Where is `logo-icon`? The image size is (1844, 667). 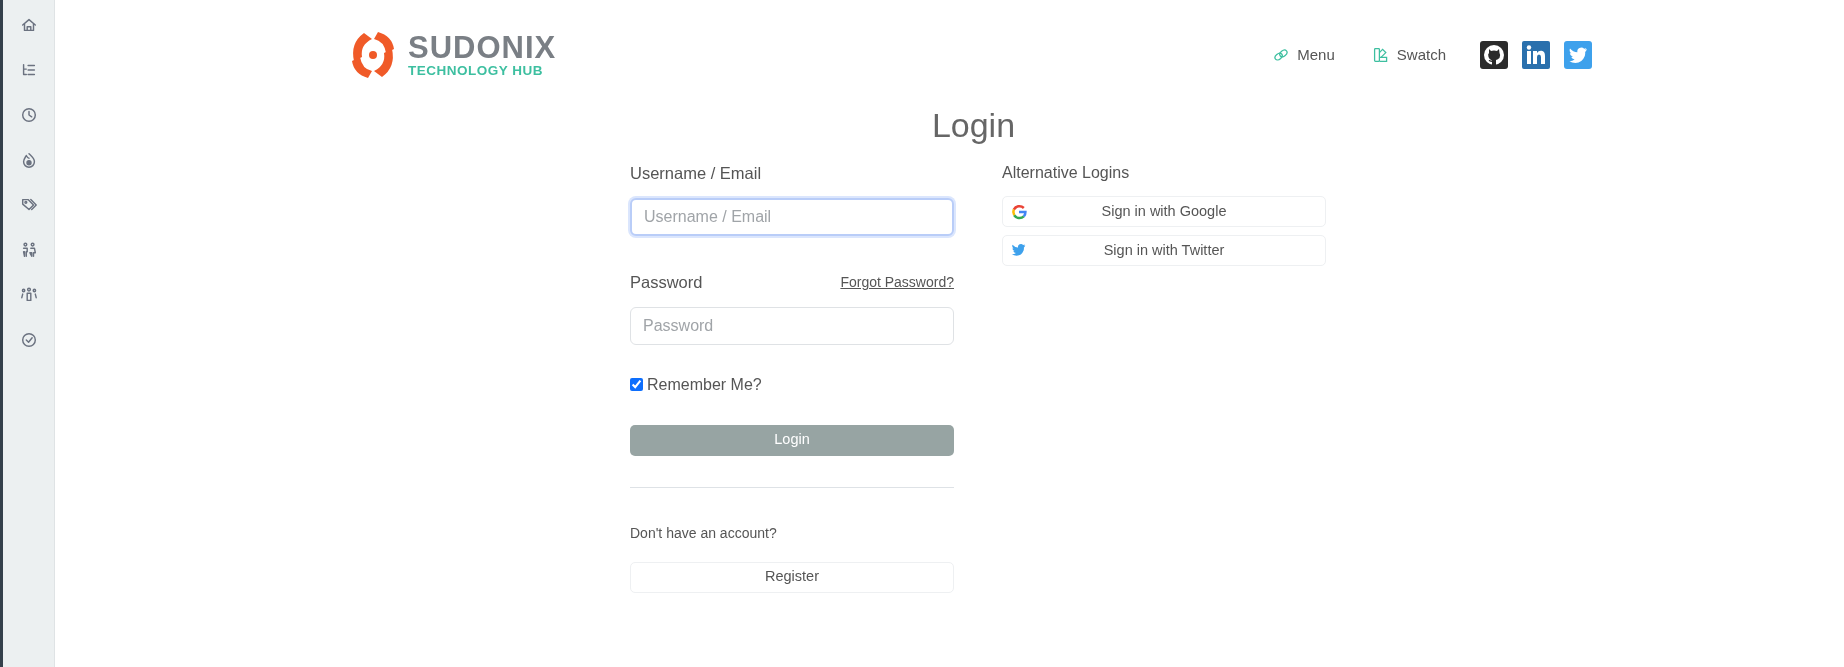 logo-icon is located at coordinates (373, 55).